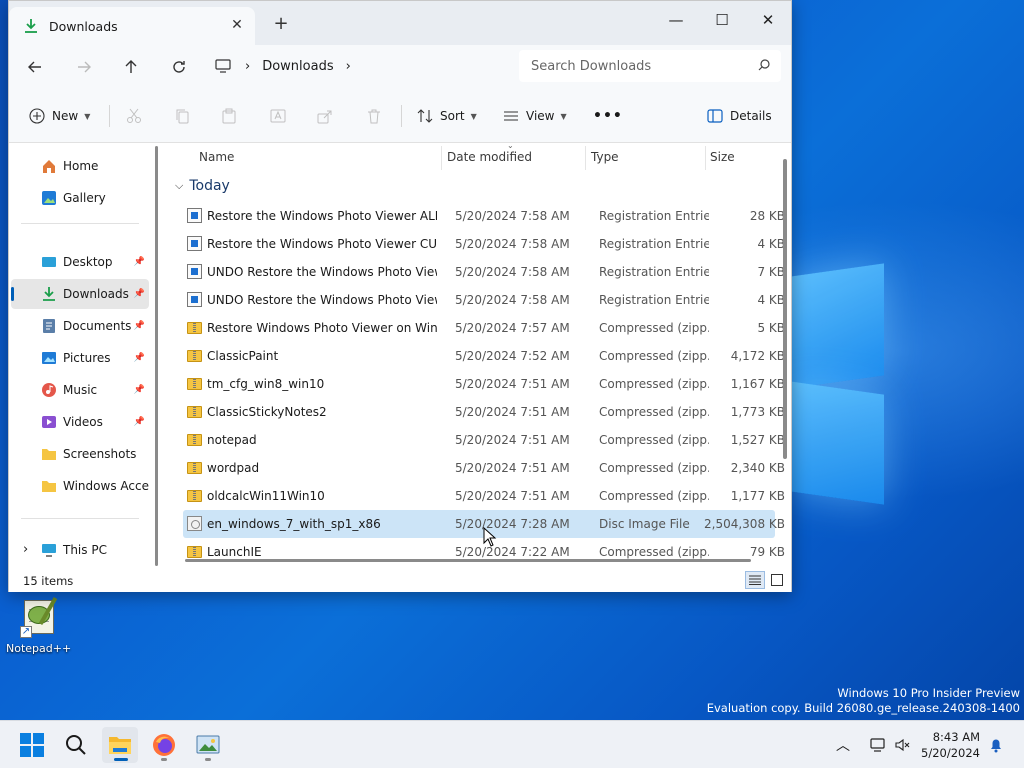 Image resolution: width=1024 pixels, height=768 pixels. I want to click on group-header-today: ⌵ Today, so click(202, 186).